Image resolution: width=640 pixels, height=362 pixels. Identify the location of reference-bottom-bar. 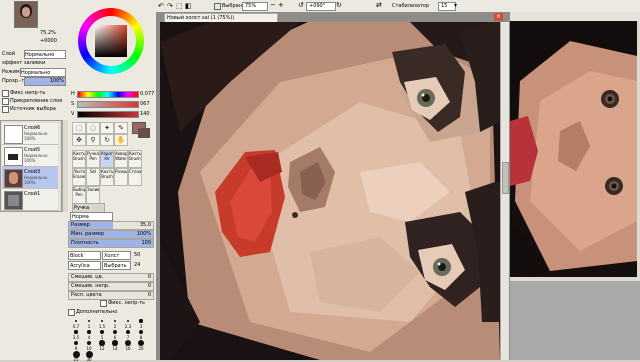
(575, 279).